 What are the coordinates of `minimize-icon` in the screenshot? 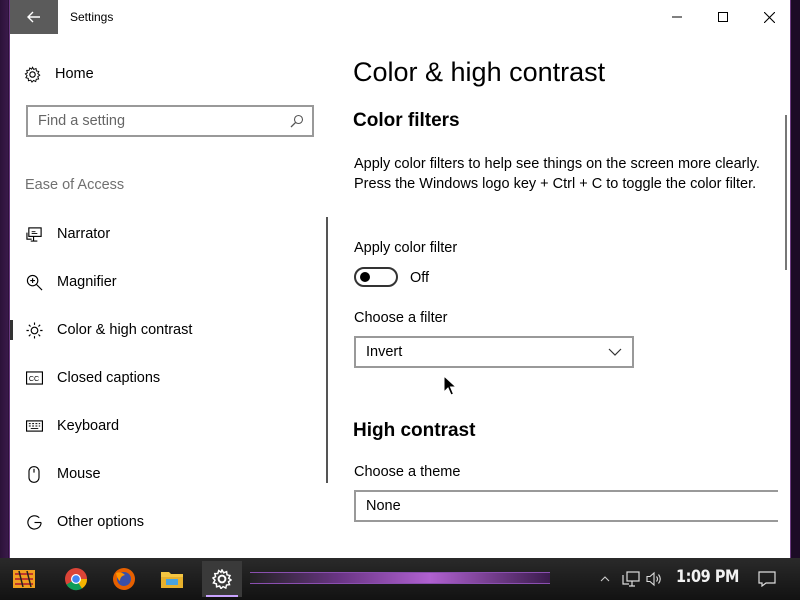 It's located at (677, 17).